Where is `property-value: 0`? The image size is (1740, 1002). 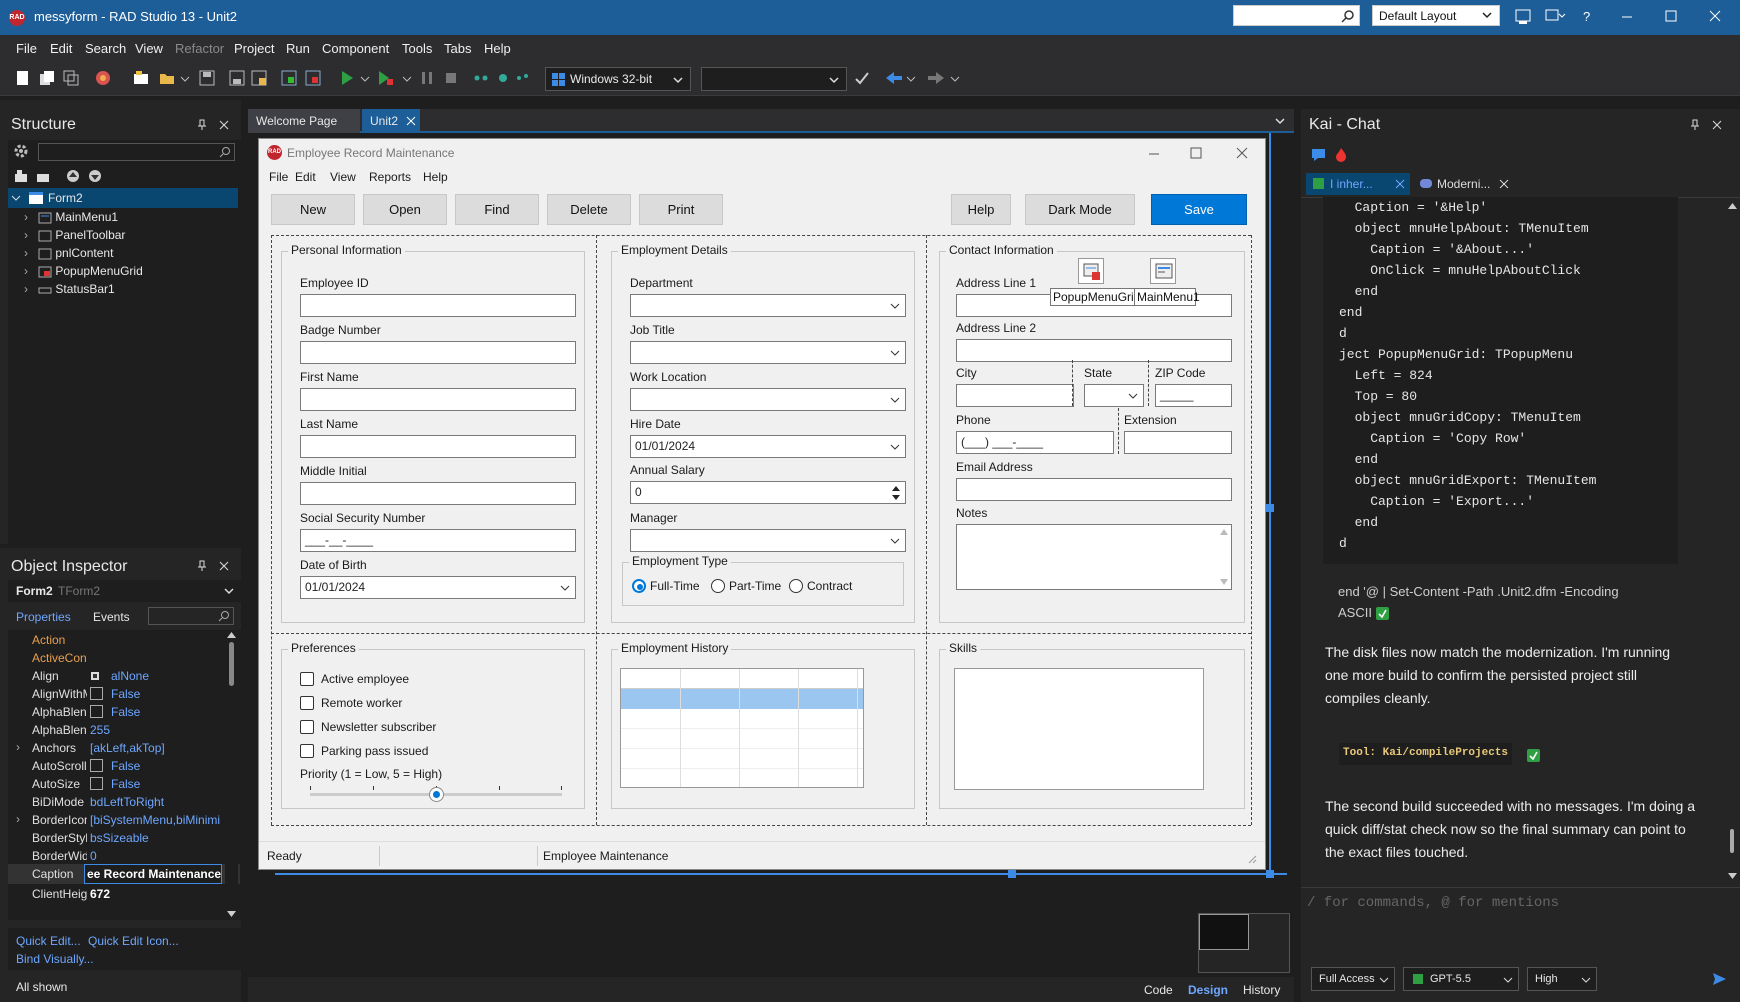
property-value: 0 is located at coordinates (93, 856).